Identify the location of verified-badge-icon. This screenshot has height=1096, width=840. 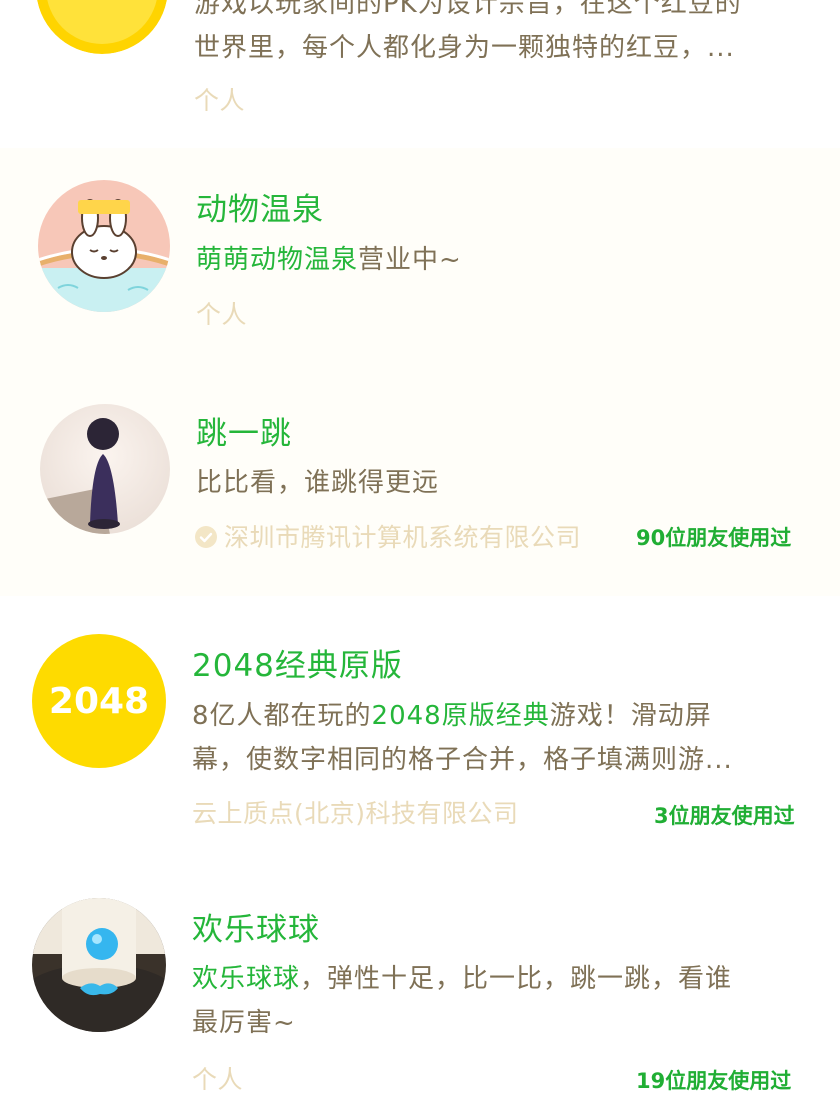
(206, 537).